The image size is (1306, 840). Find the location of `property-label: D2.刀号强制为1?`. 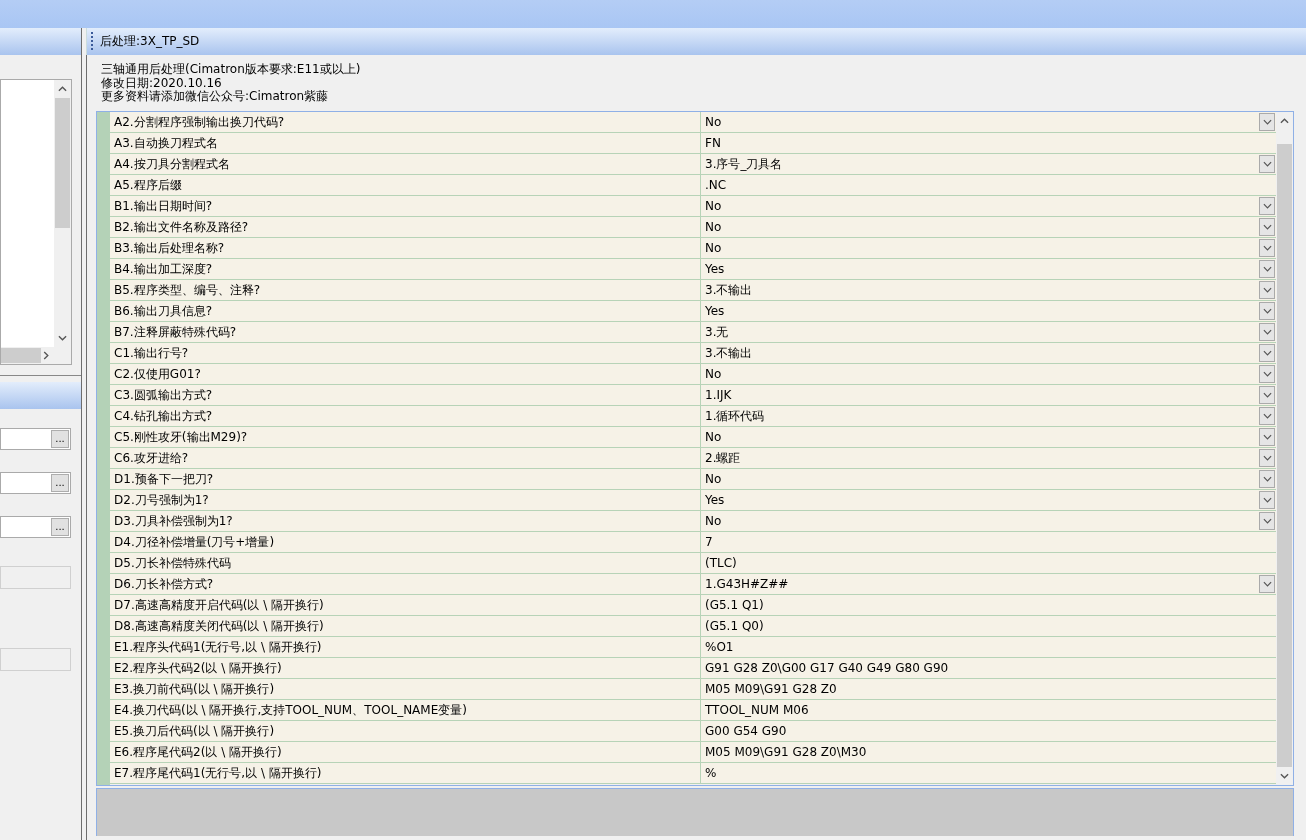

property-label: D2.刀号强制为1? is located at coordinates (405, 499).